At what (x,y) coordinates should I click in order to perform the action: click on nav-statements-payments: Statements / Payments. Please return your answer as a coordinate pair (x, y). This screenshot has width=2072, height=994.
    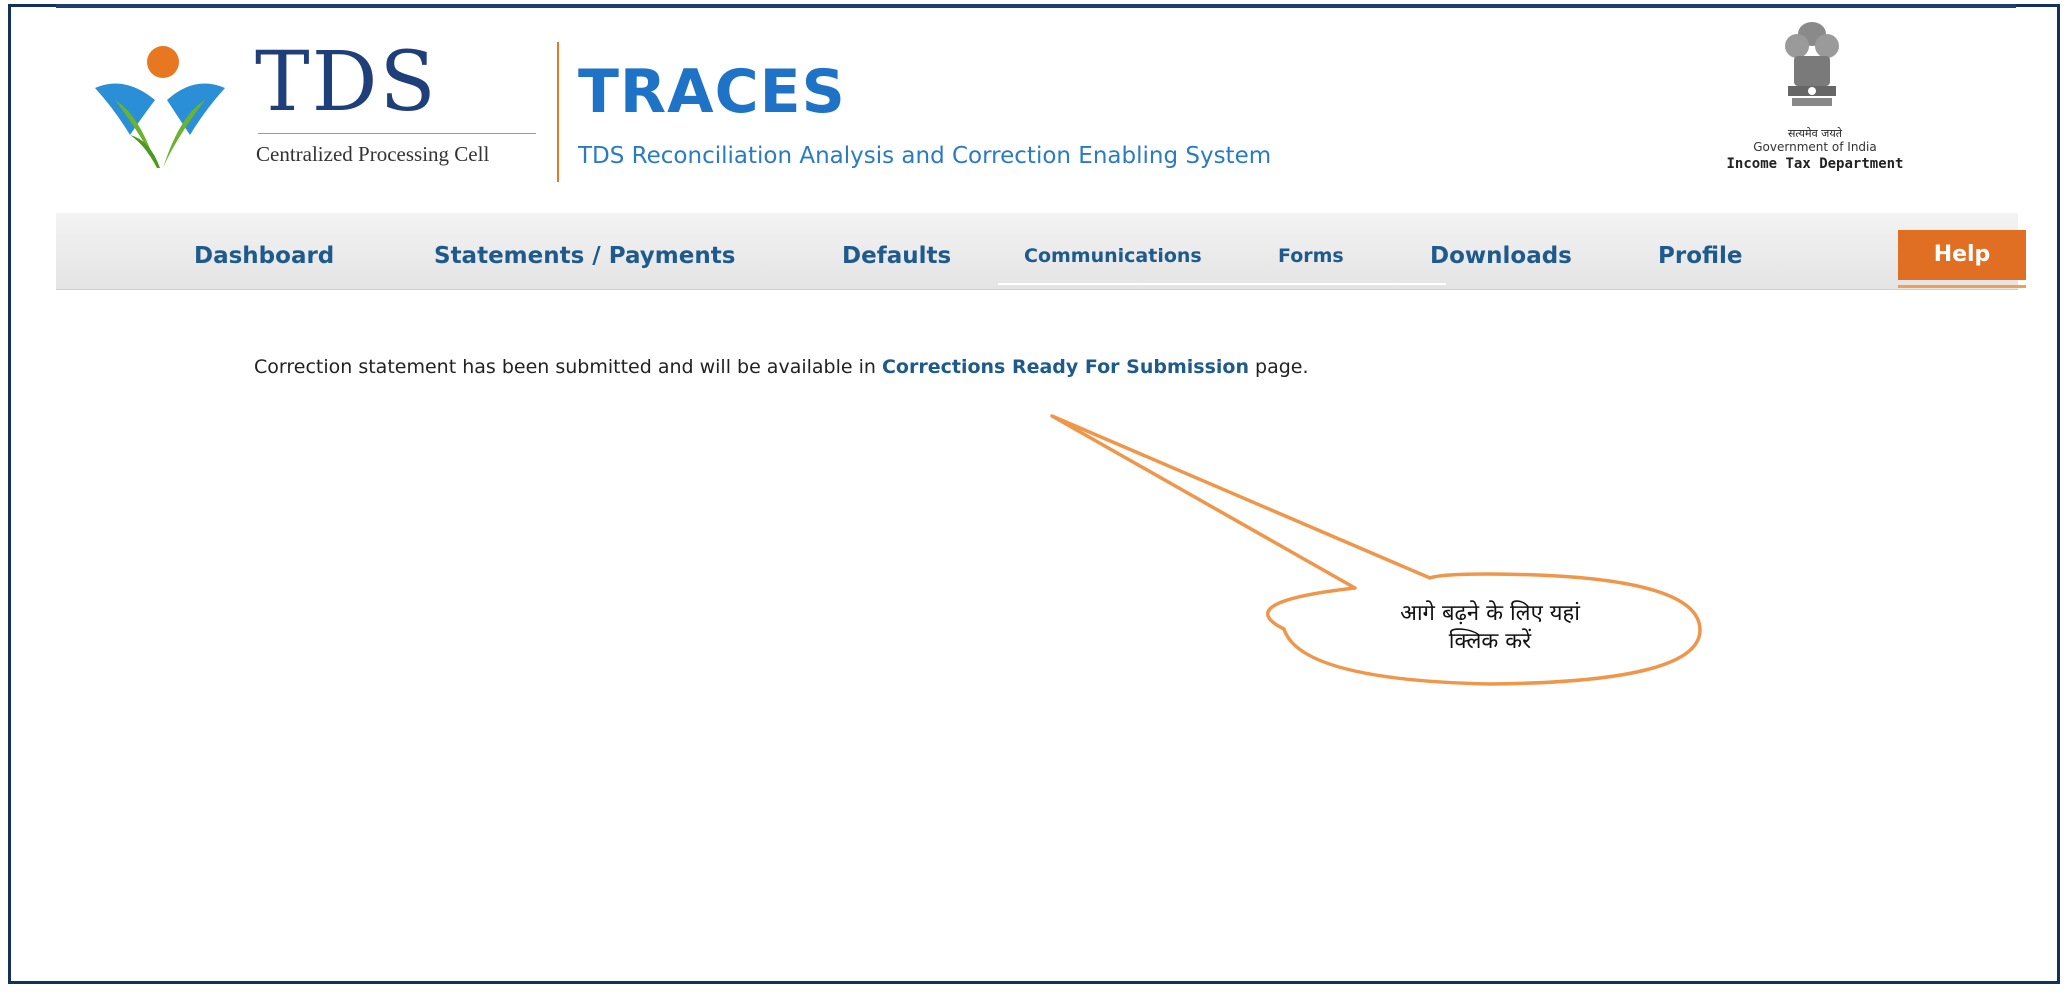
    Looking at the image, I should click on (584, 256).